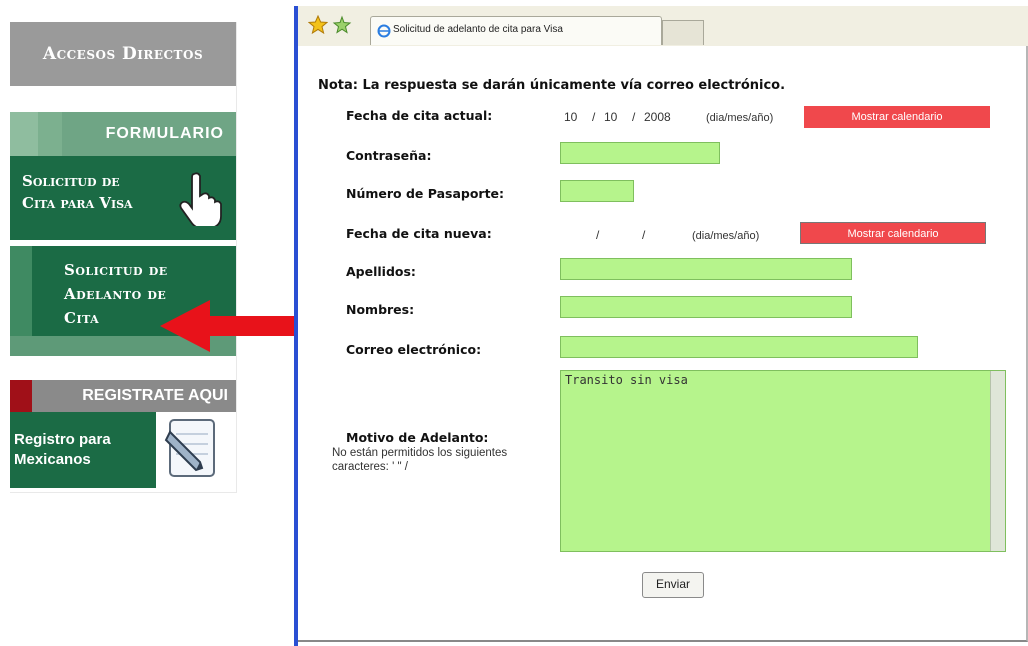 This screenshot has width=1028, height=646. I want to click on contrasena-label: Contraseña:, so click(389, 155).